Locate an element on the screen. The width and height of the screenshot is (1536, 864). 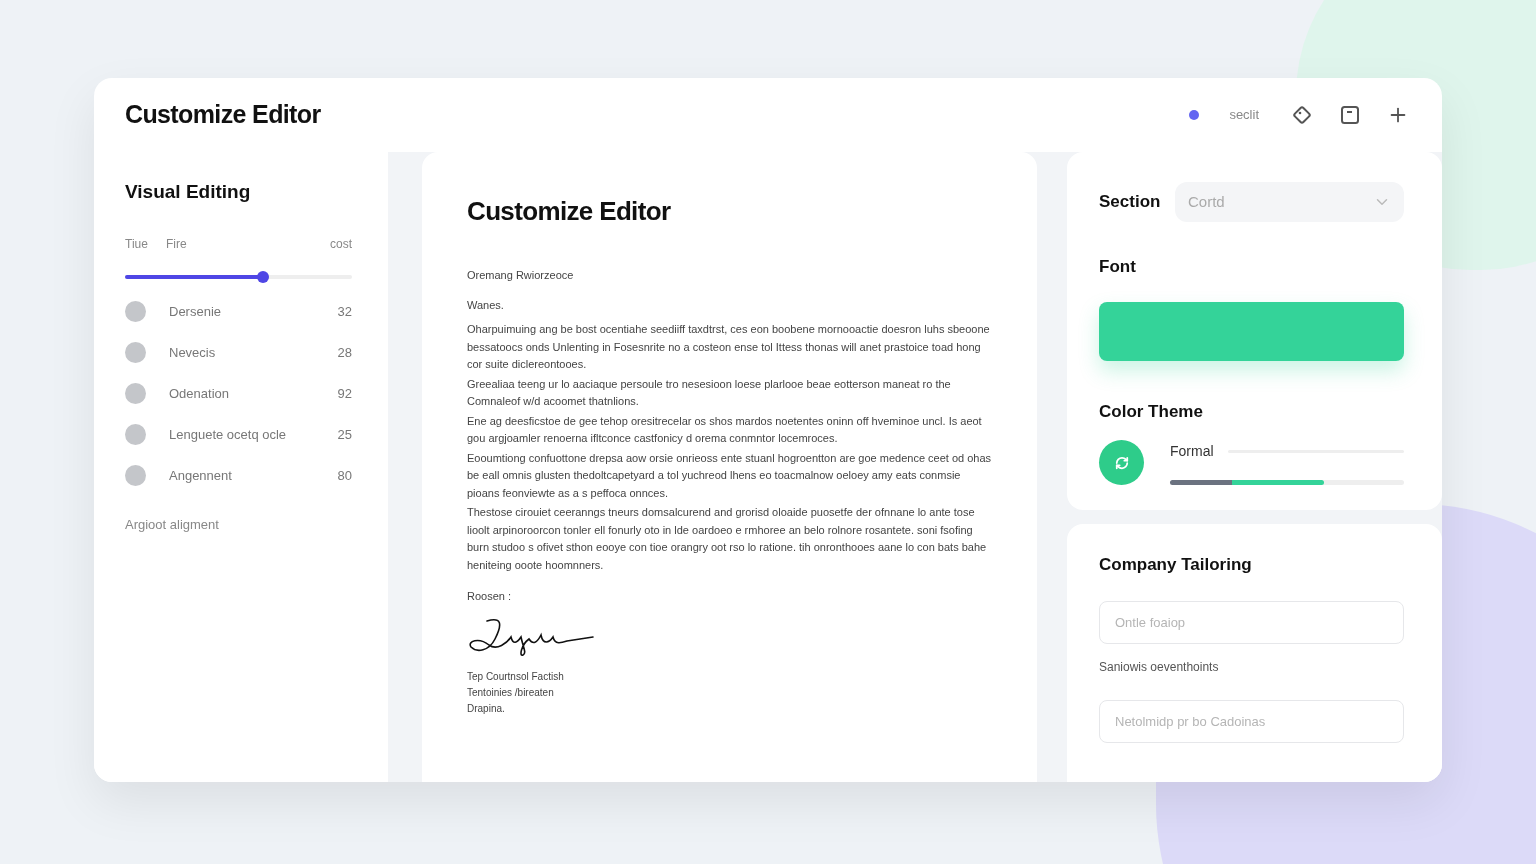
font-preview-bar is located at coordinates (1251, 331).